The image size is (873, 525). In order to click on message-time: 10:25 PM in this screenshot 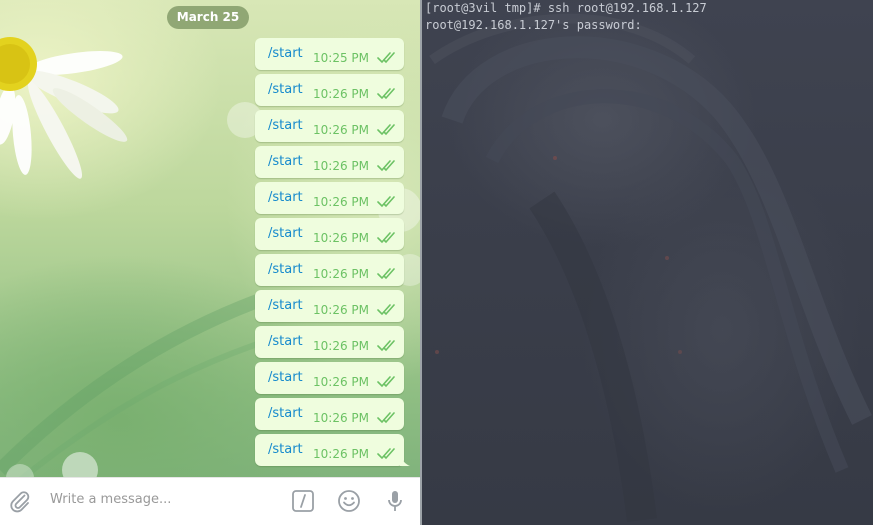, I will do `click(341, 58)`.